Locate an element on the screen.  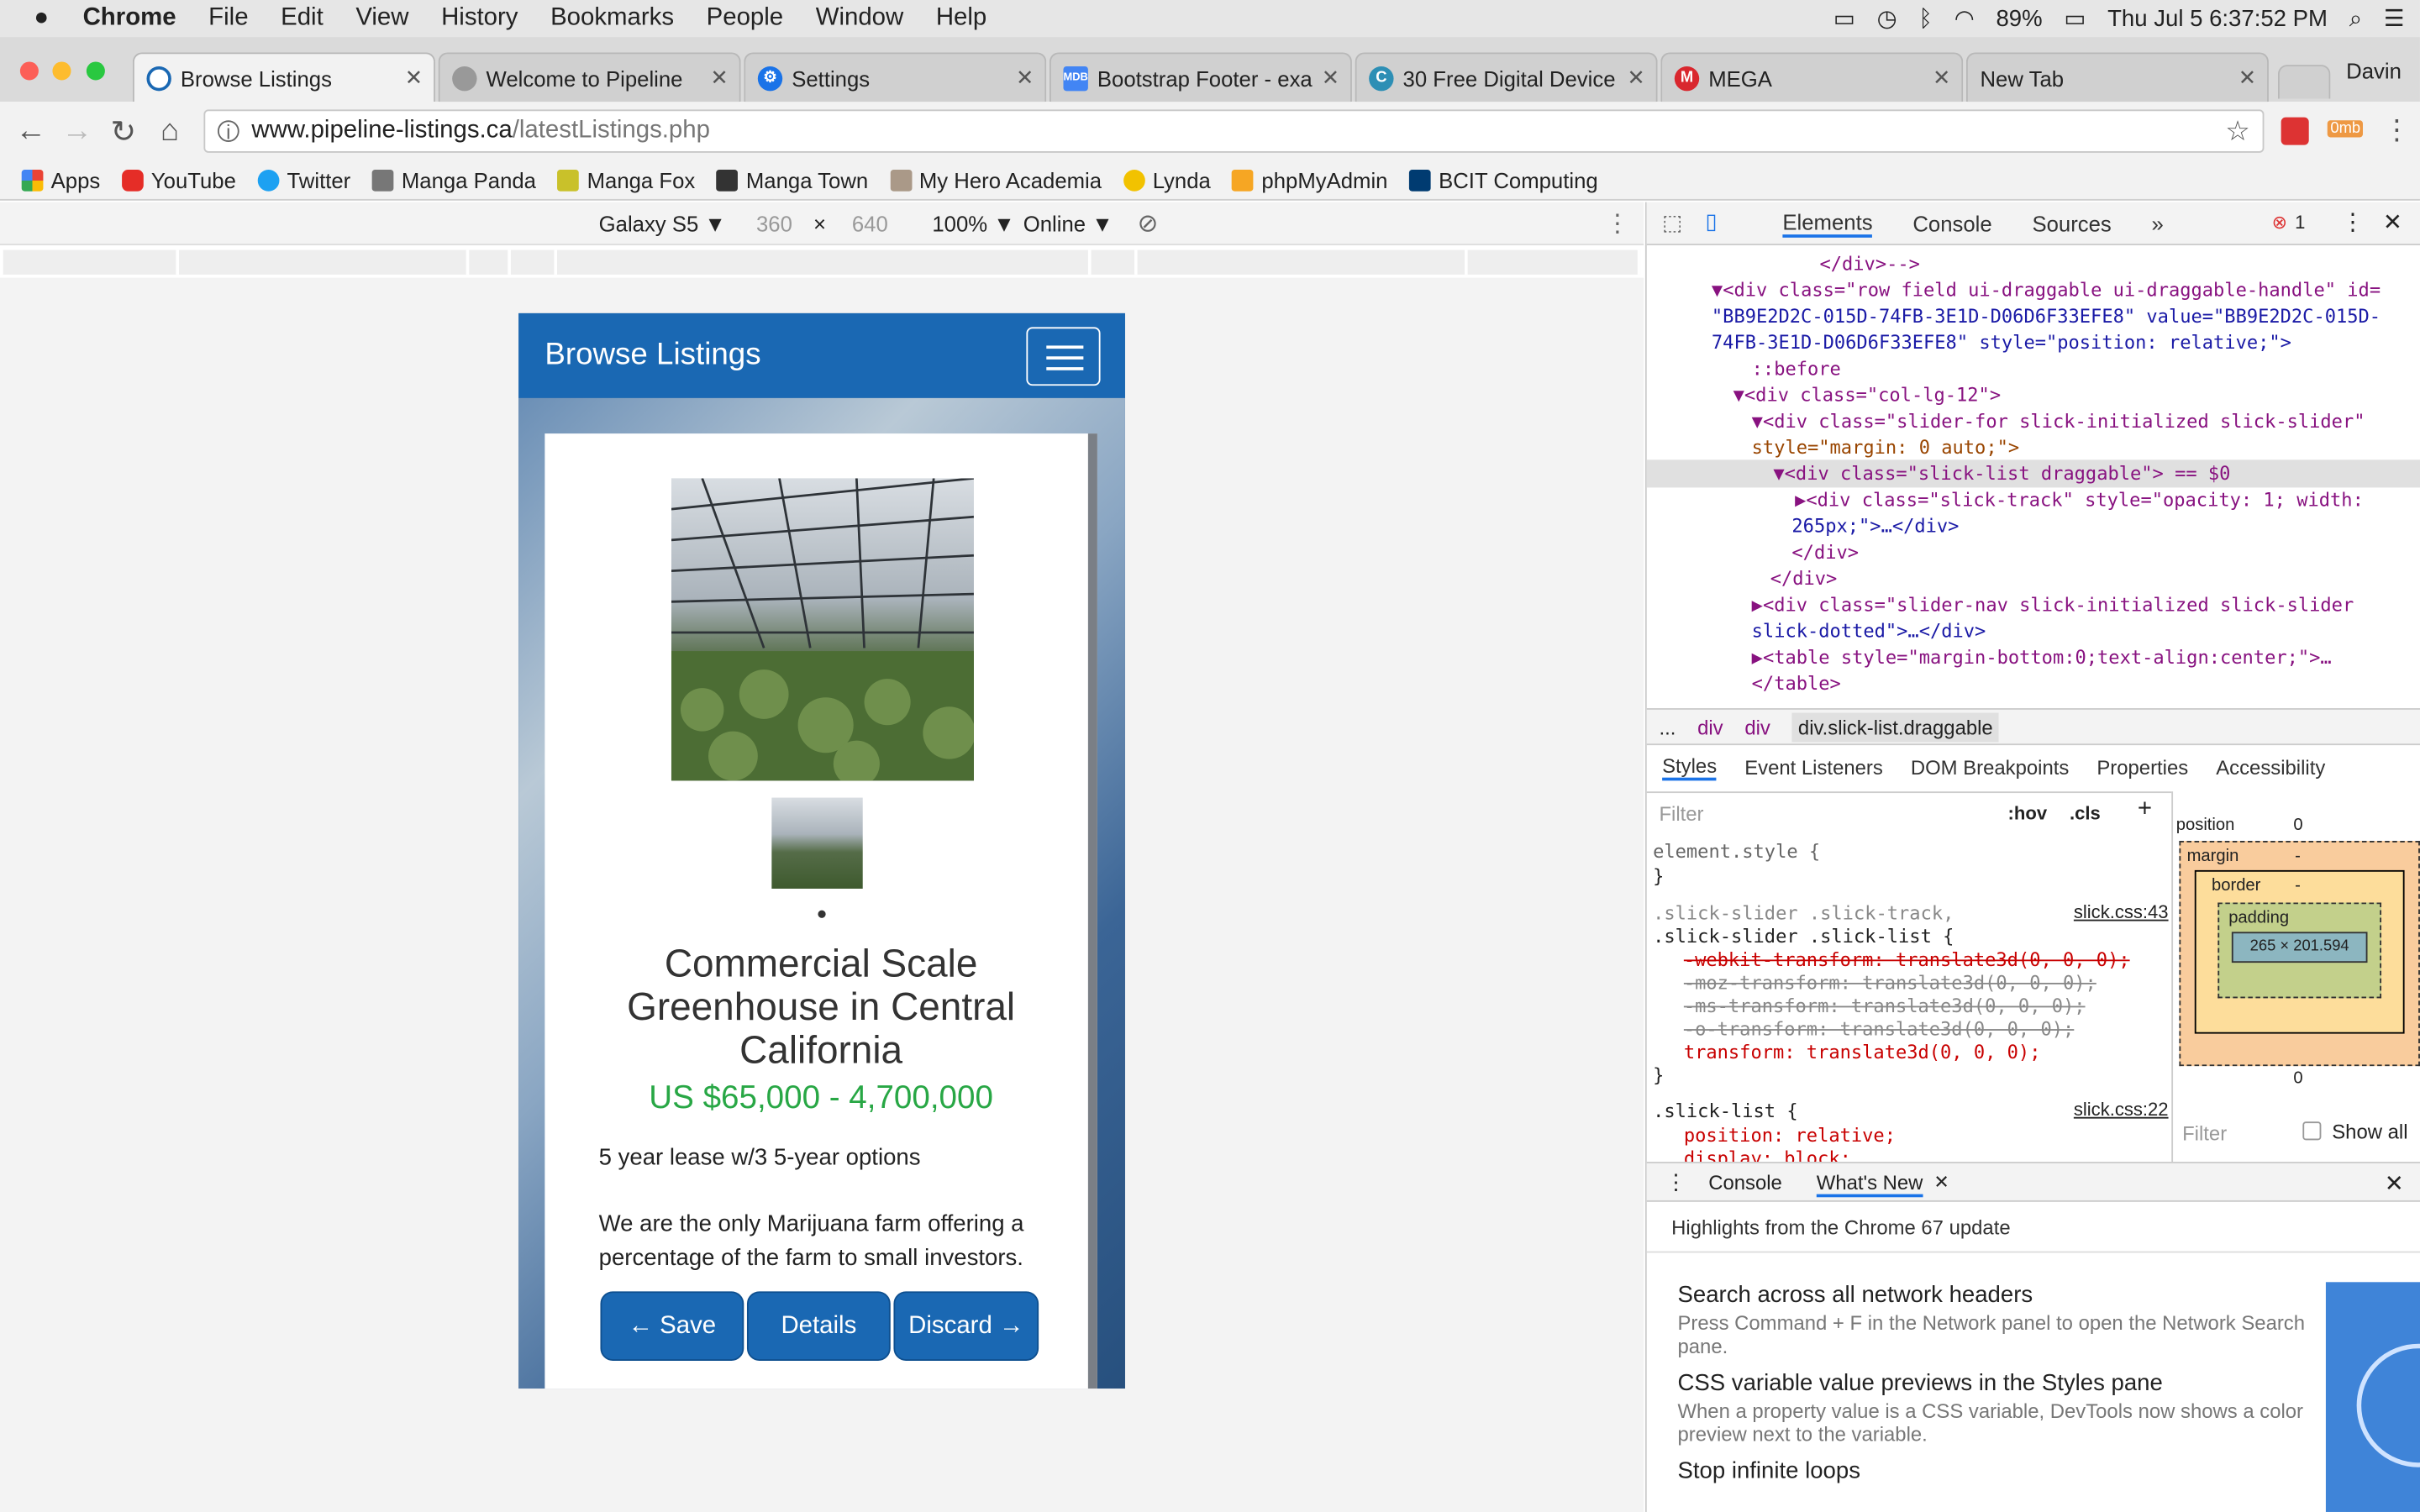
details-button: Details is located at coordinates (818, 1326).